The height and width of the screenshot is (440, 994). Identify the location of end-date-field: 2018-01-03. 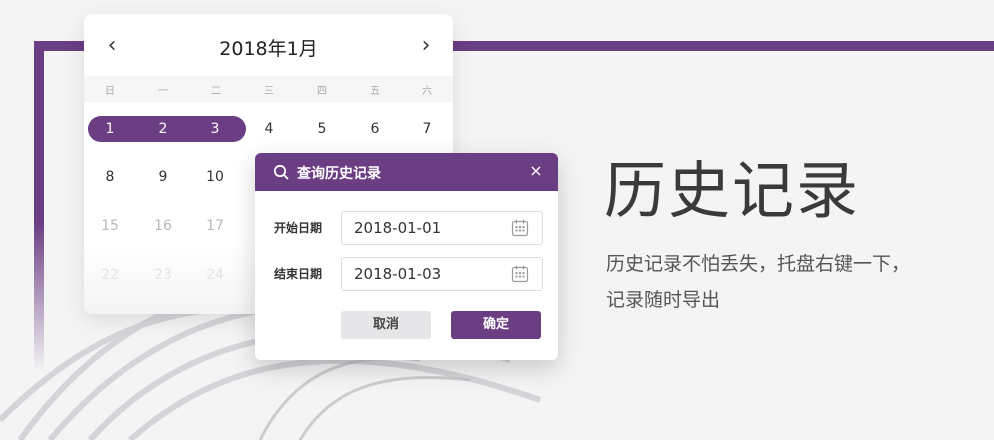
(442, 274).